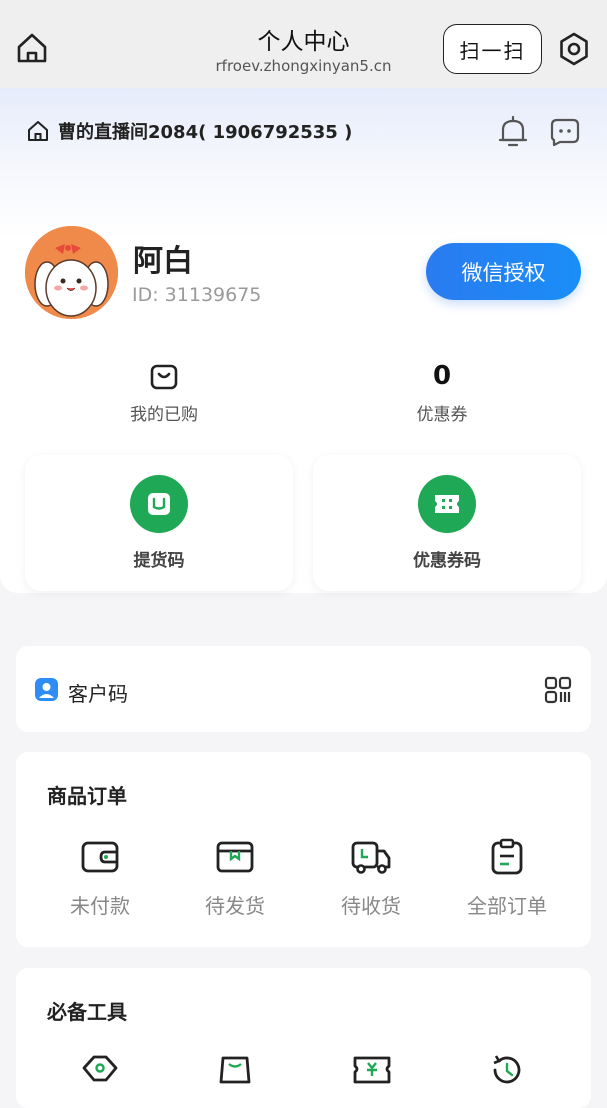 The image size is (607, 1108). Describe the element at coordinates (442, 415) in the screenshot. I see `coupons-label: 优惠券` at that location.